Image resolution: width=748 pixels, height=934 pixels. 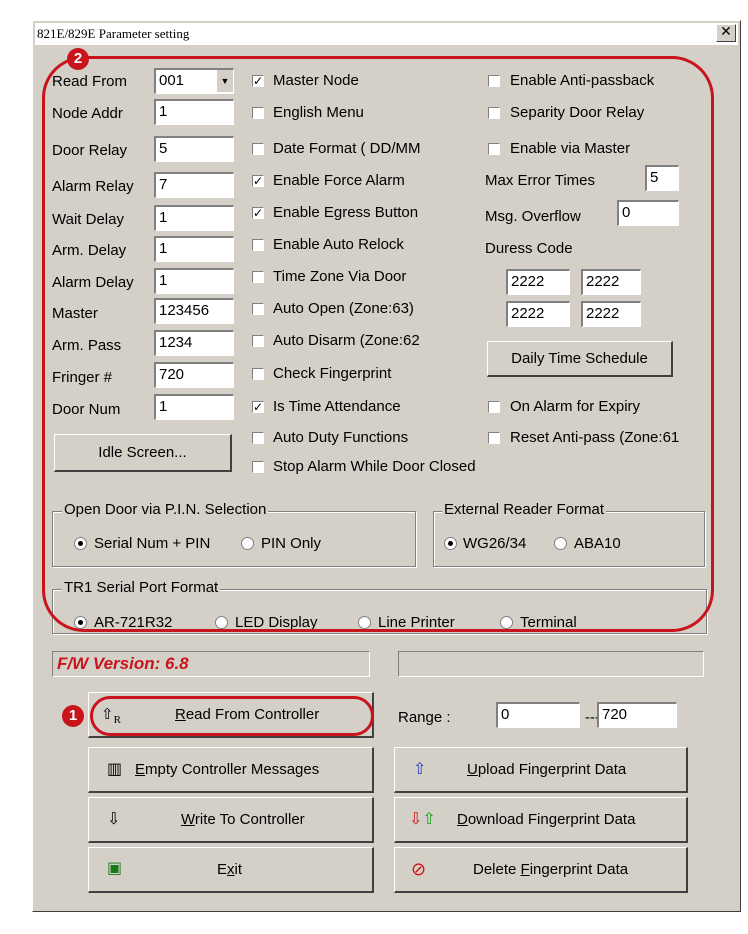 I want to click on progress-bar, so click(x=551, y=664).